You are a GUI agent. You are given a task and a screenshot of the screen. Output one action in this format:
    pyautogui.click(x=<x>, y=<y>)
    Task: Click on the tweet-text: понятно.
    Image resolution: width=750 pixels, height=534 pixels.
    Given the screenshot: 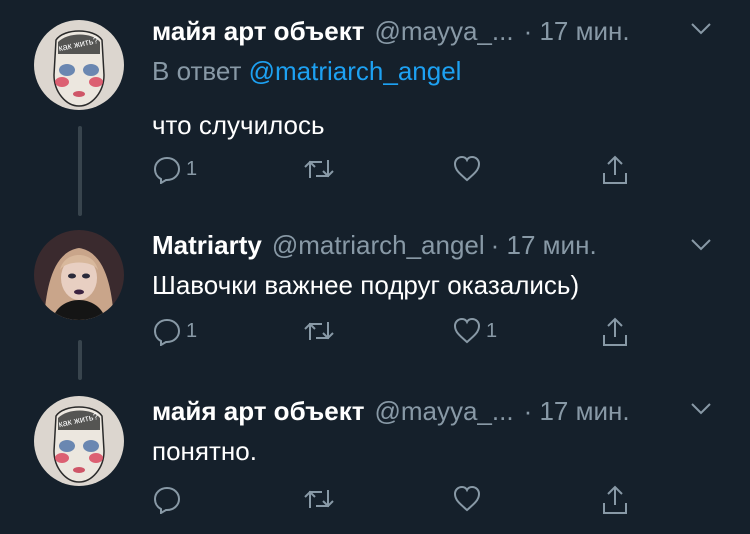 What is the action you would take?
    pyautogui.click(x=204, y=451)
    